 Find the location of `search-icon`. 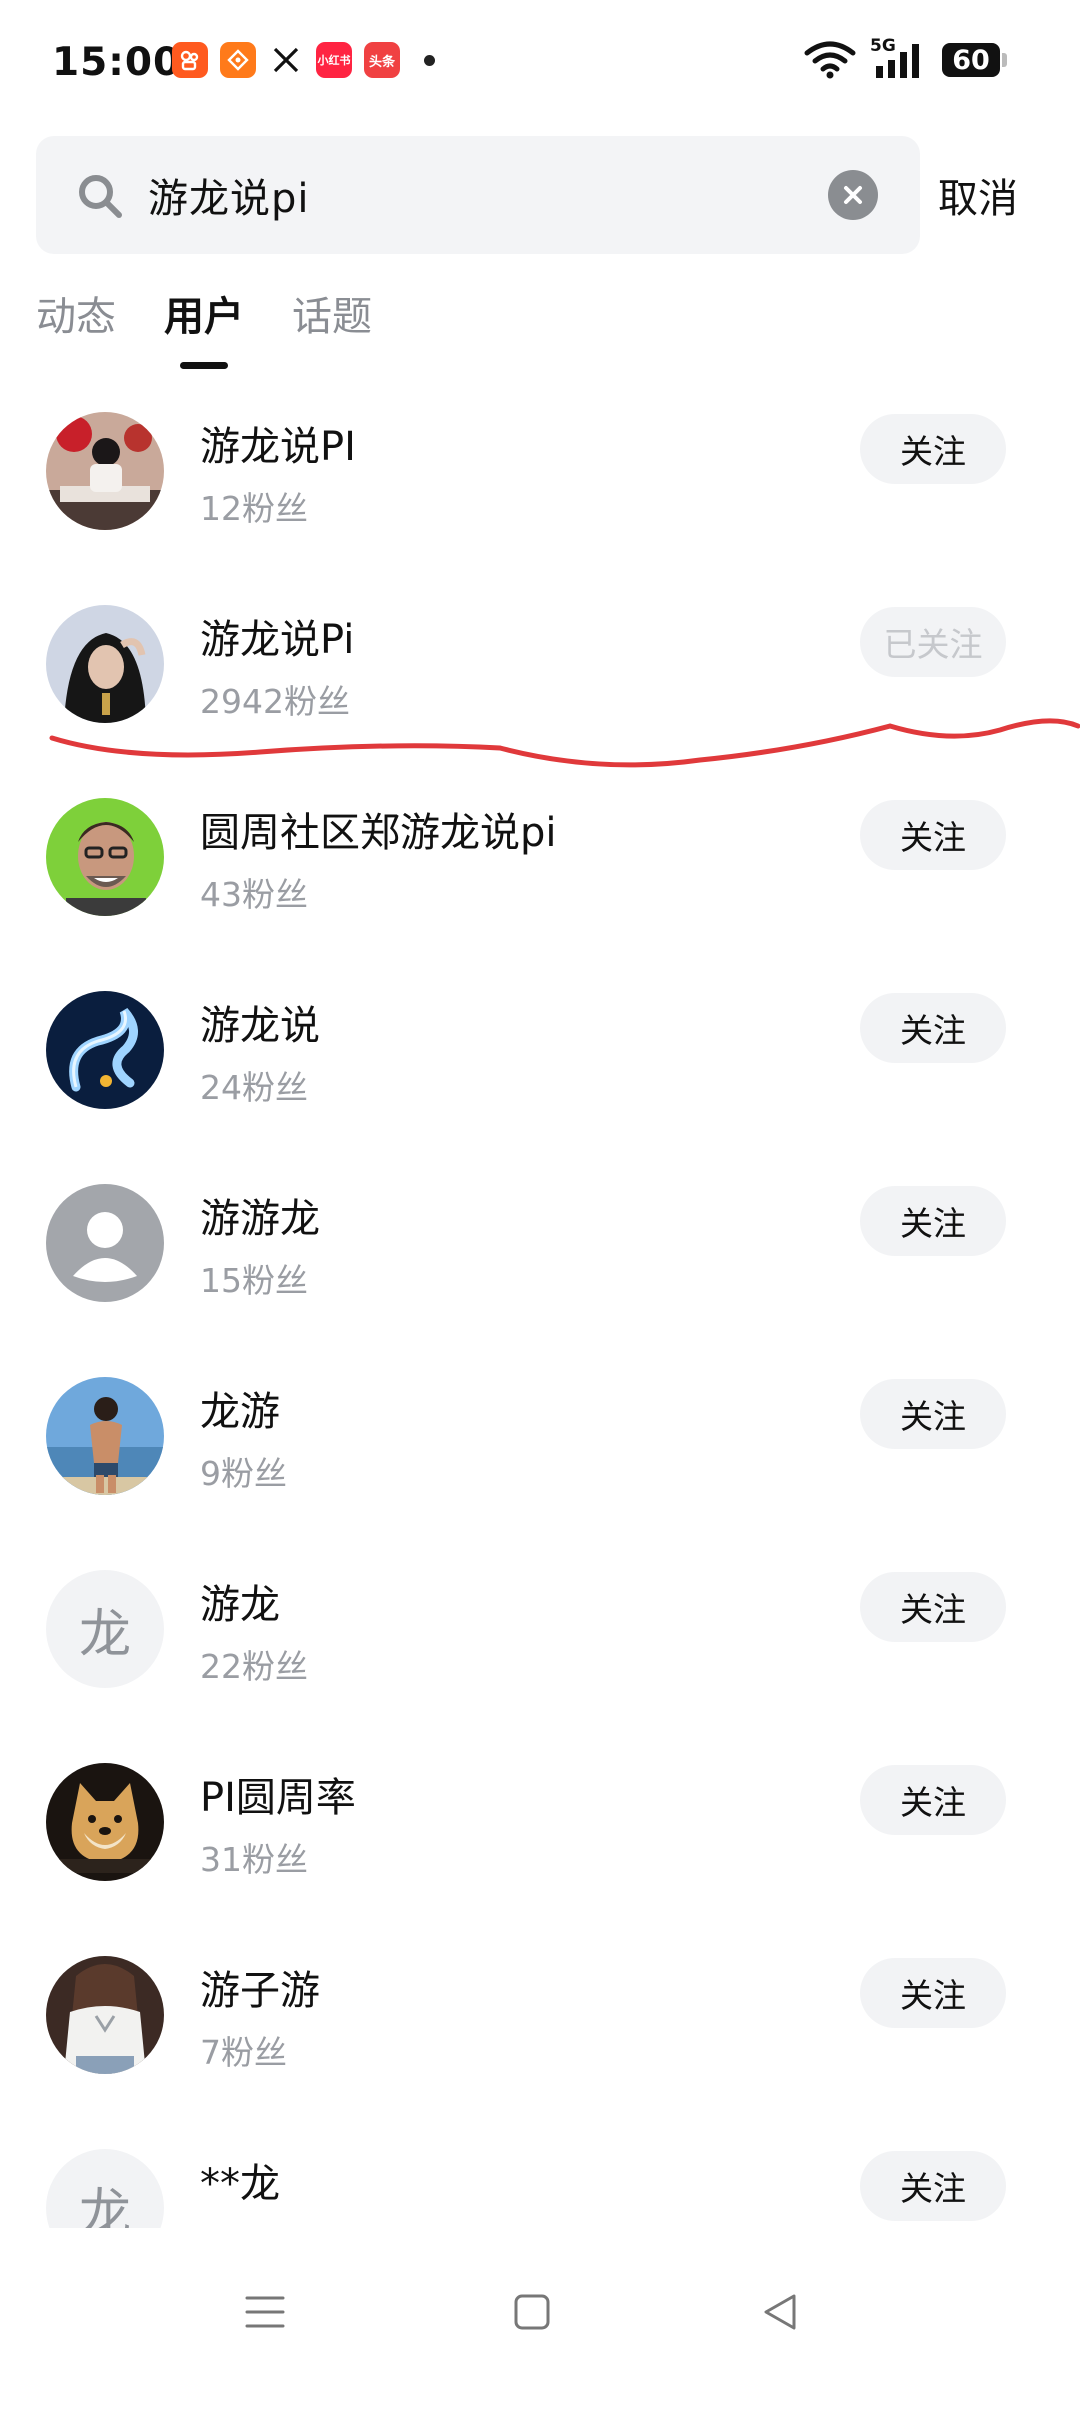

search-icon is located at coordinates (100, 196).